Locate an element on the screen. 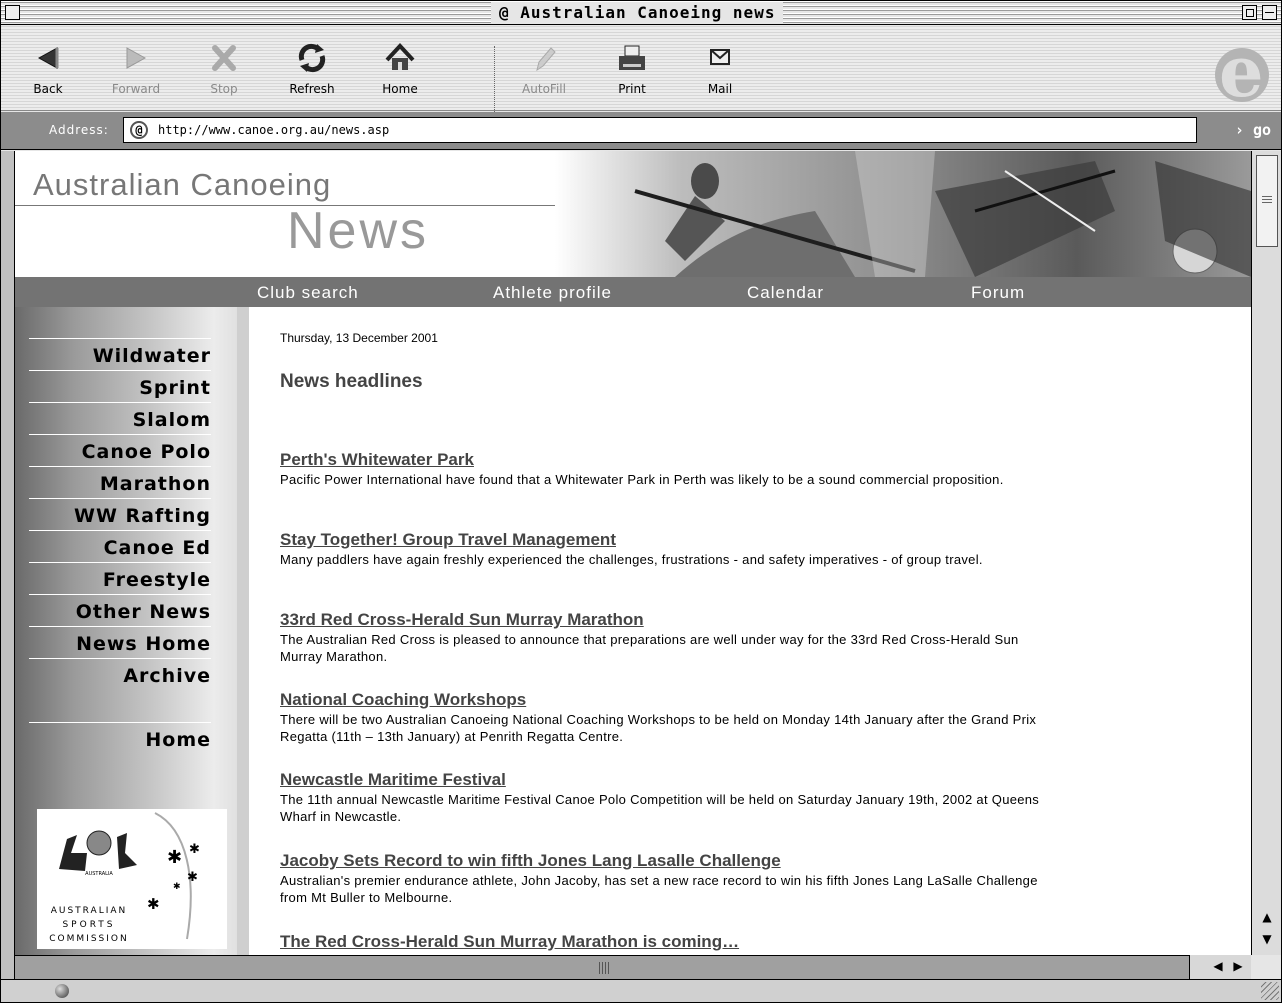  sidebar-item-marathon: Marathon is located at coordinates (120, 481).